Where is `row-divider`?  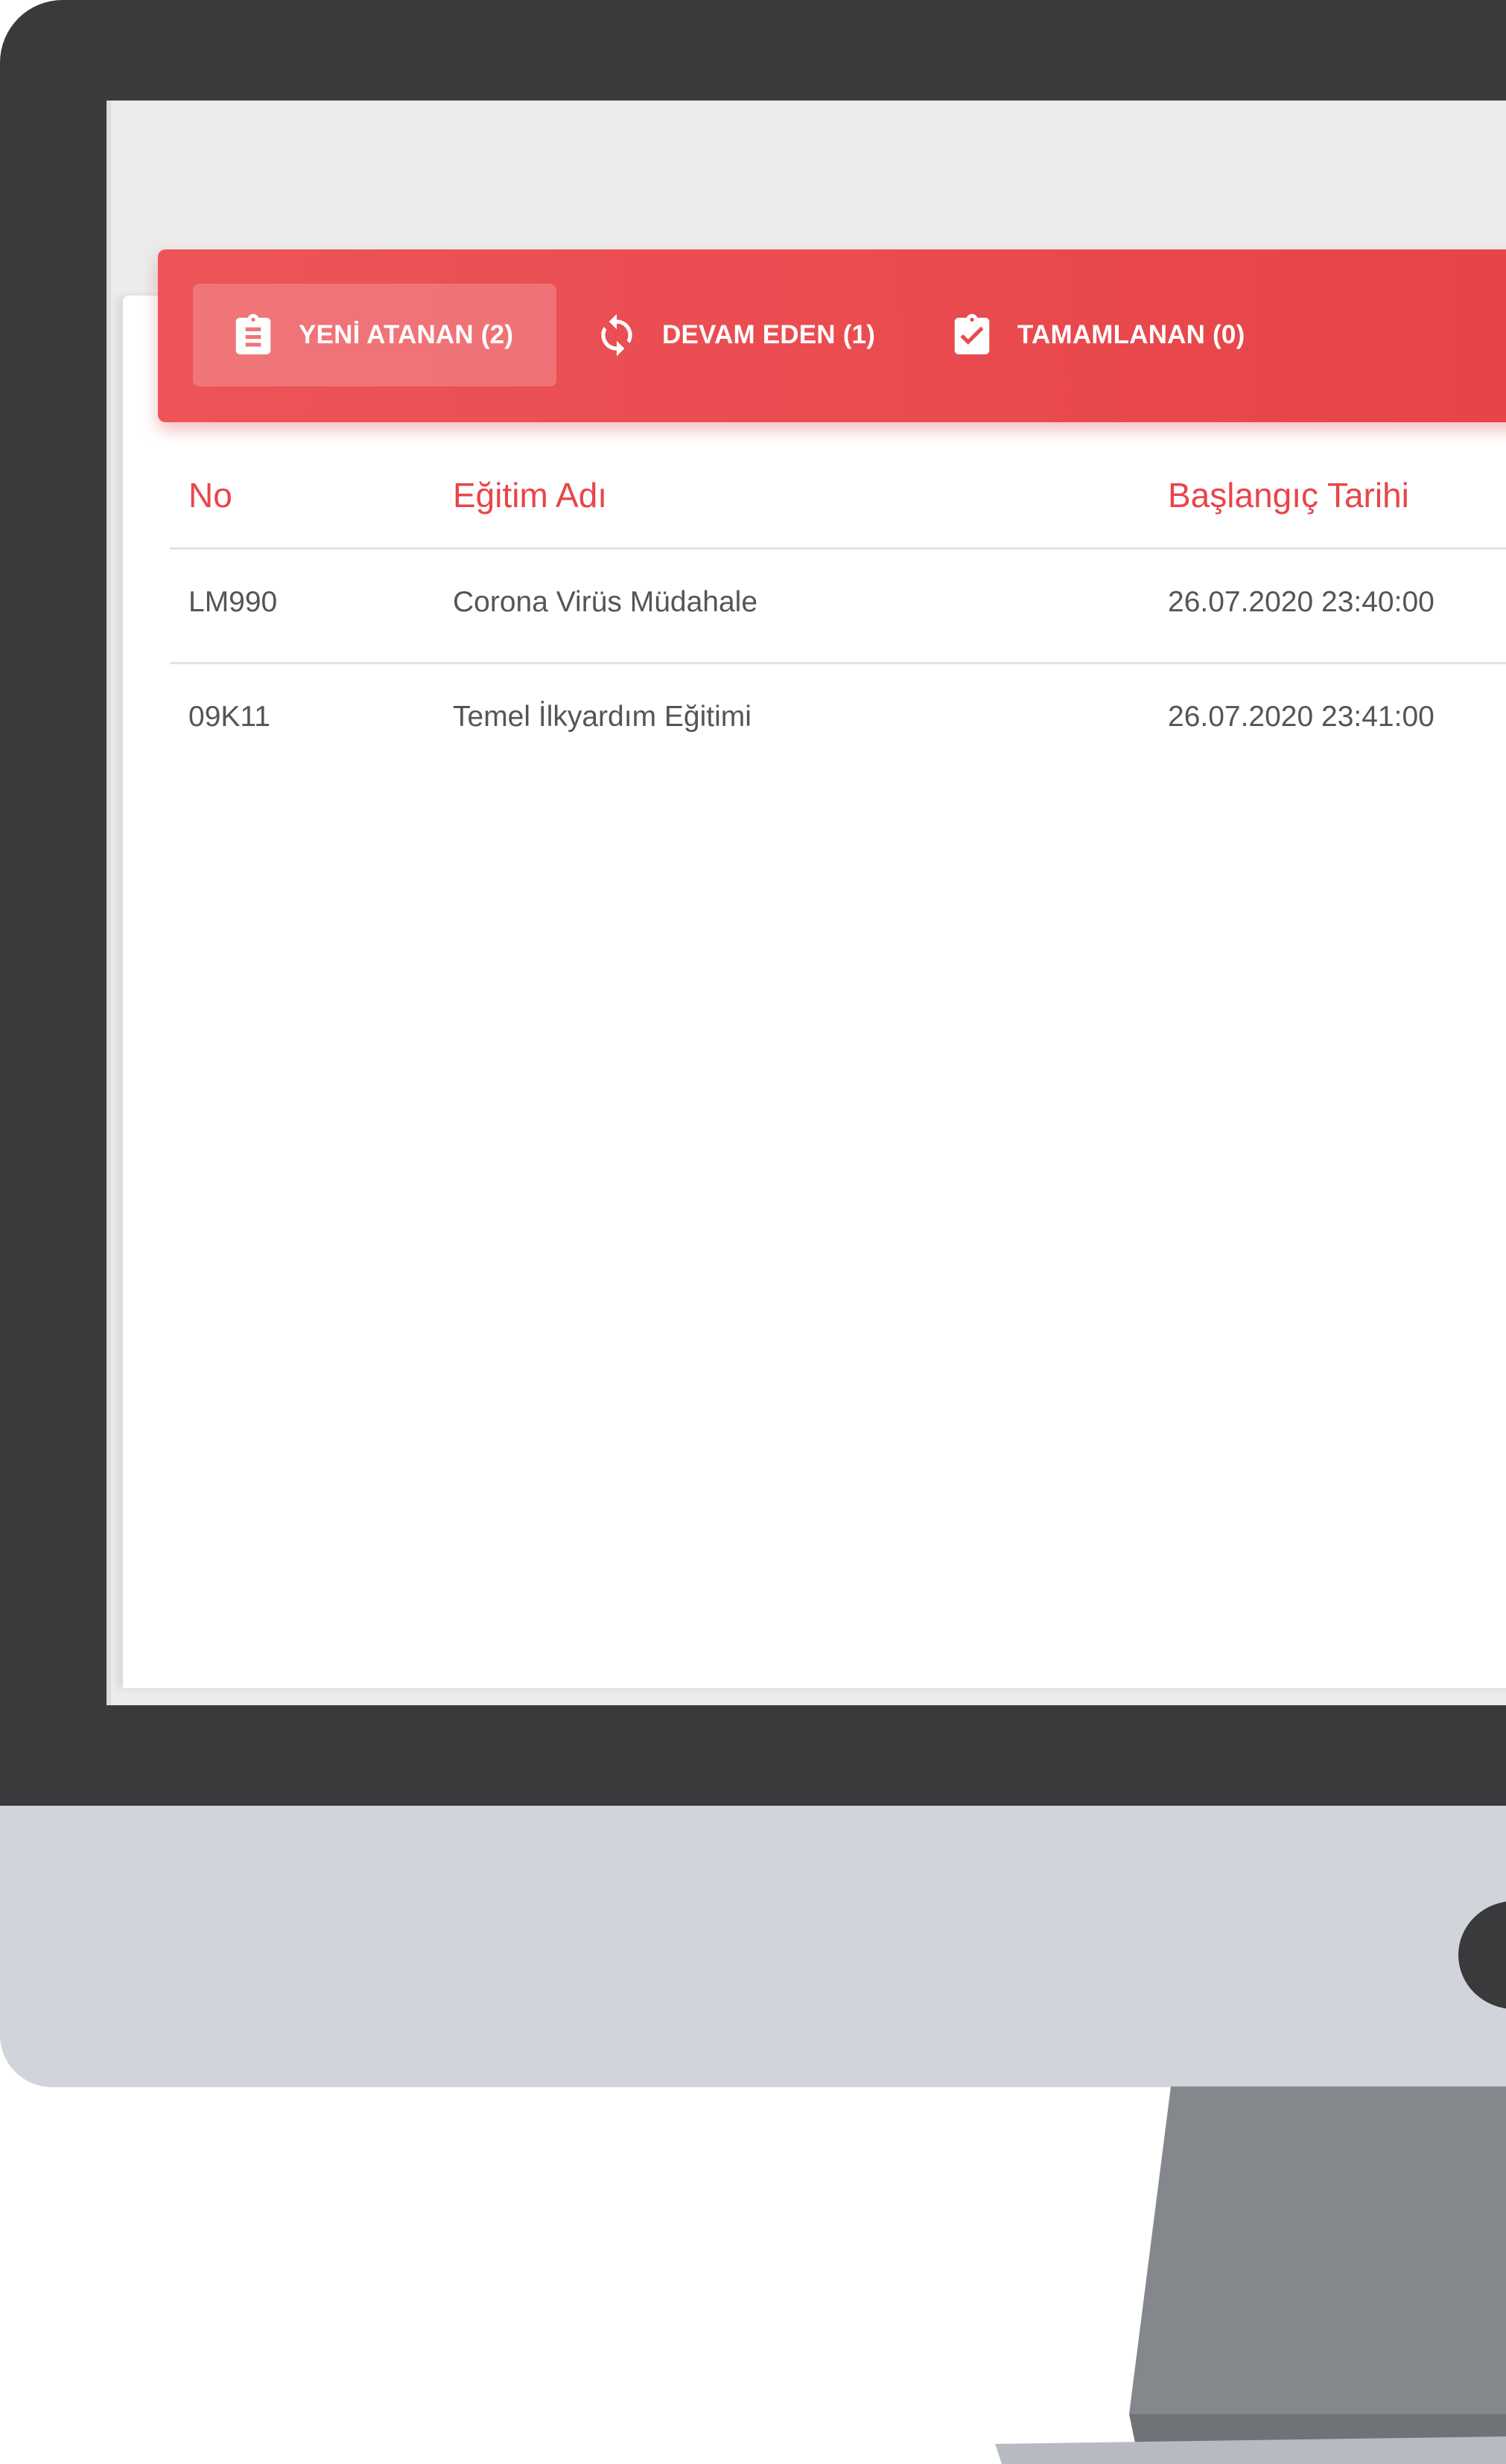
row-divider is located at coordinates (838, 663).